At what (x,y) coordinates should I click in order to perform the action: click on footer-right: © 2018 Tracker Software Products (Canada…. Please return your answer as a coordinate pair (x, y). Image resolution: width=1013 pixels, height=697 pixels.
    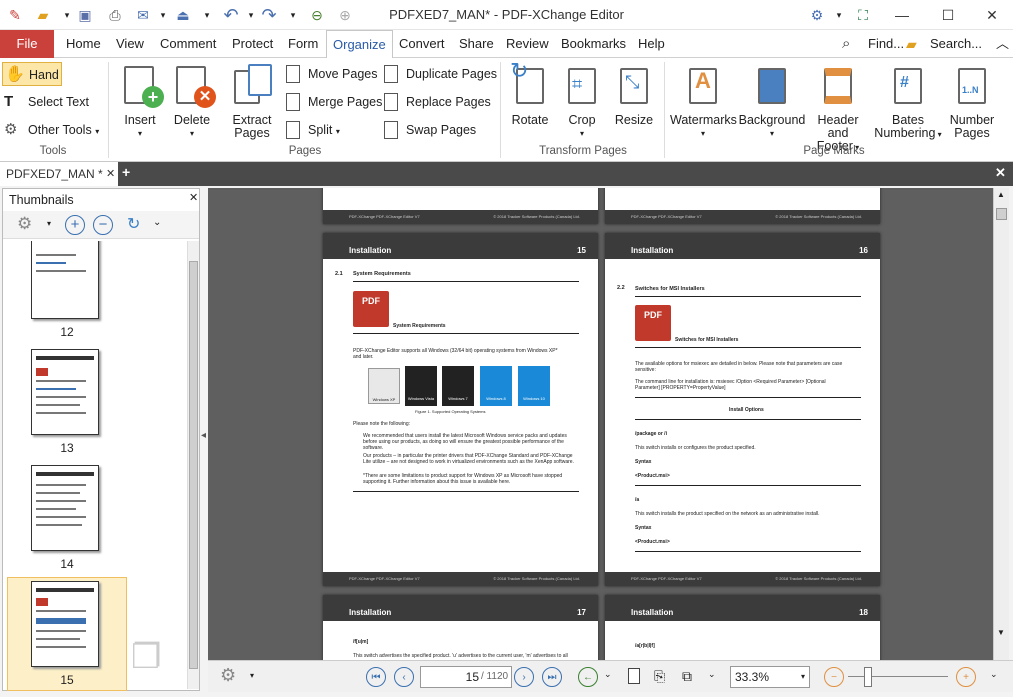
    Looking at the image, I should click on (818, 216).